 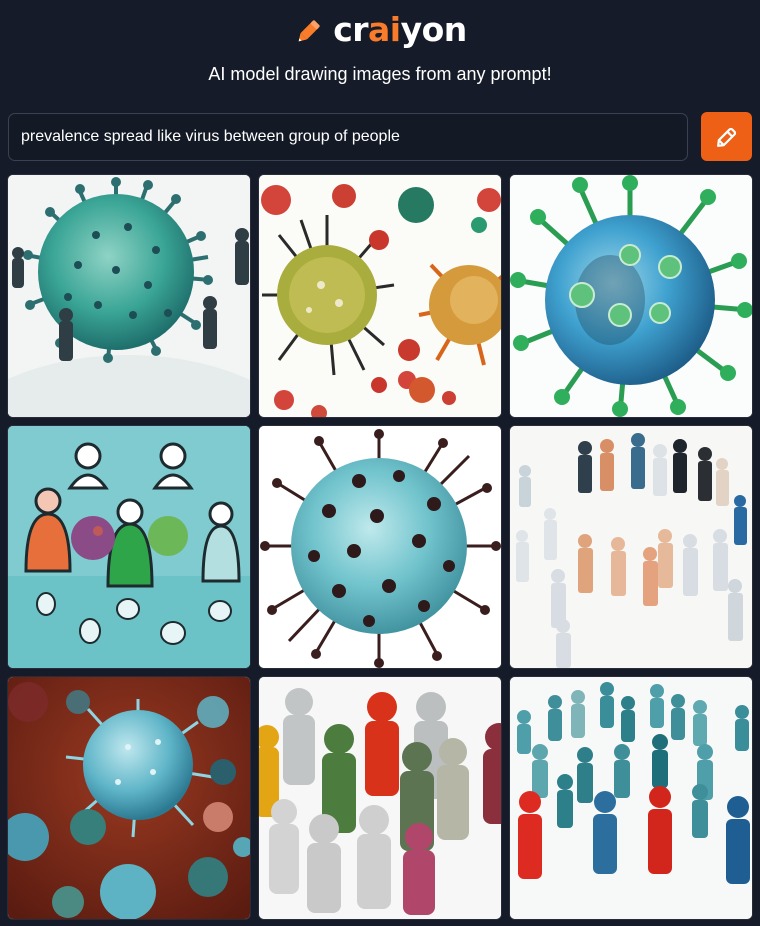 What do you see at coordinates (351, 29) in the screenshot?
I see `logo-prefix: cr` at bounding box center [351, 29].